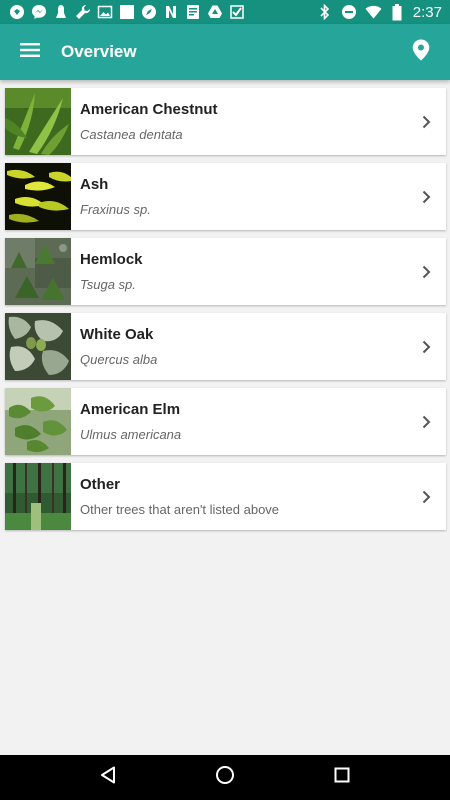 Image resolution: width=450 pixels, height=800 pixels. Describe the element at coordinates (148, 12) in the screenshot. I see `compass-icon` at that location.